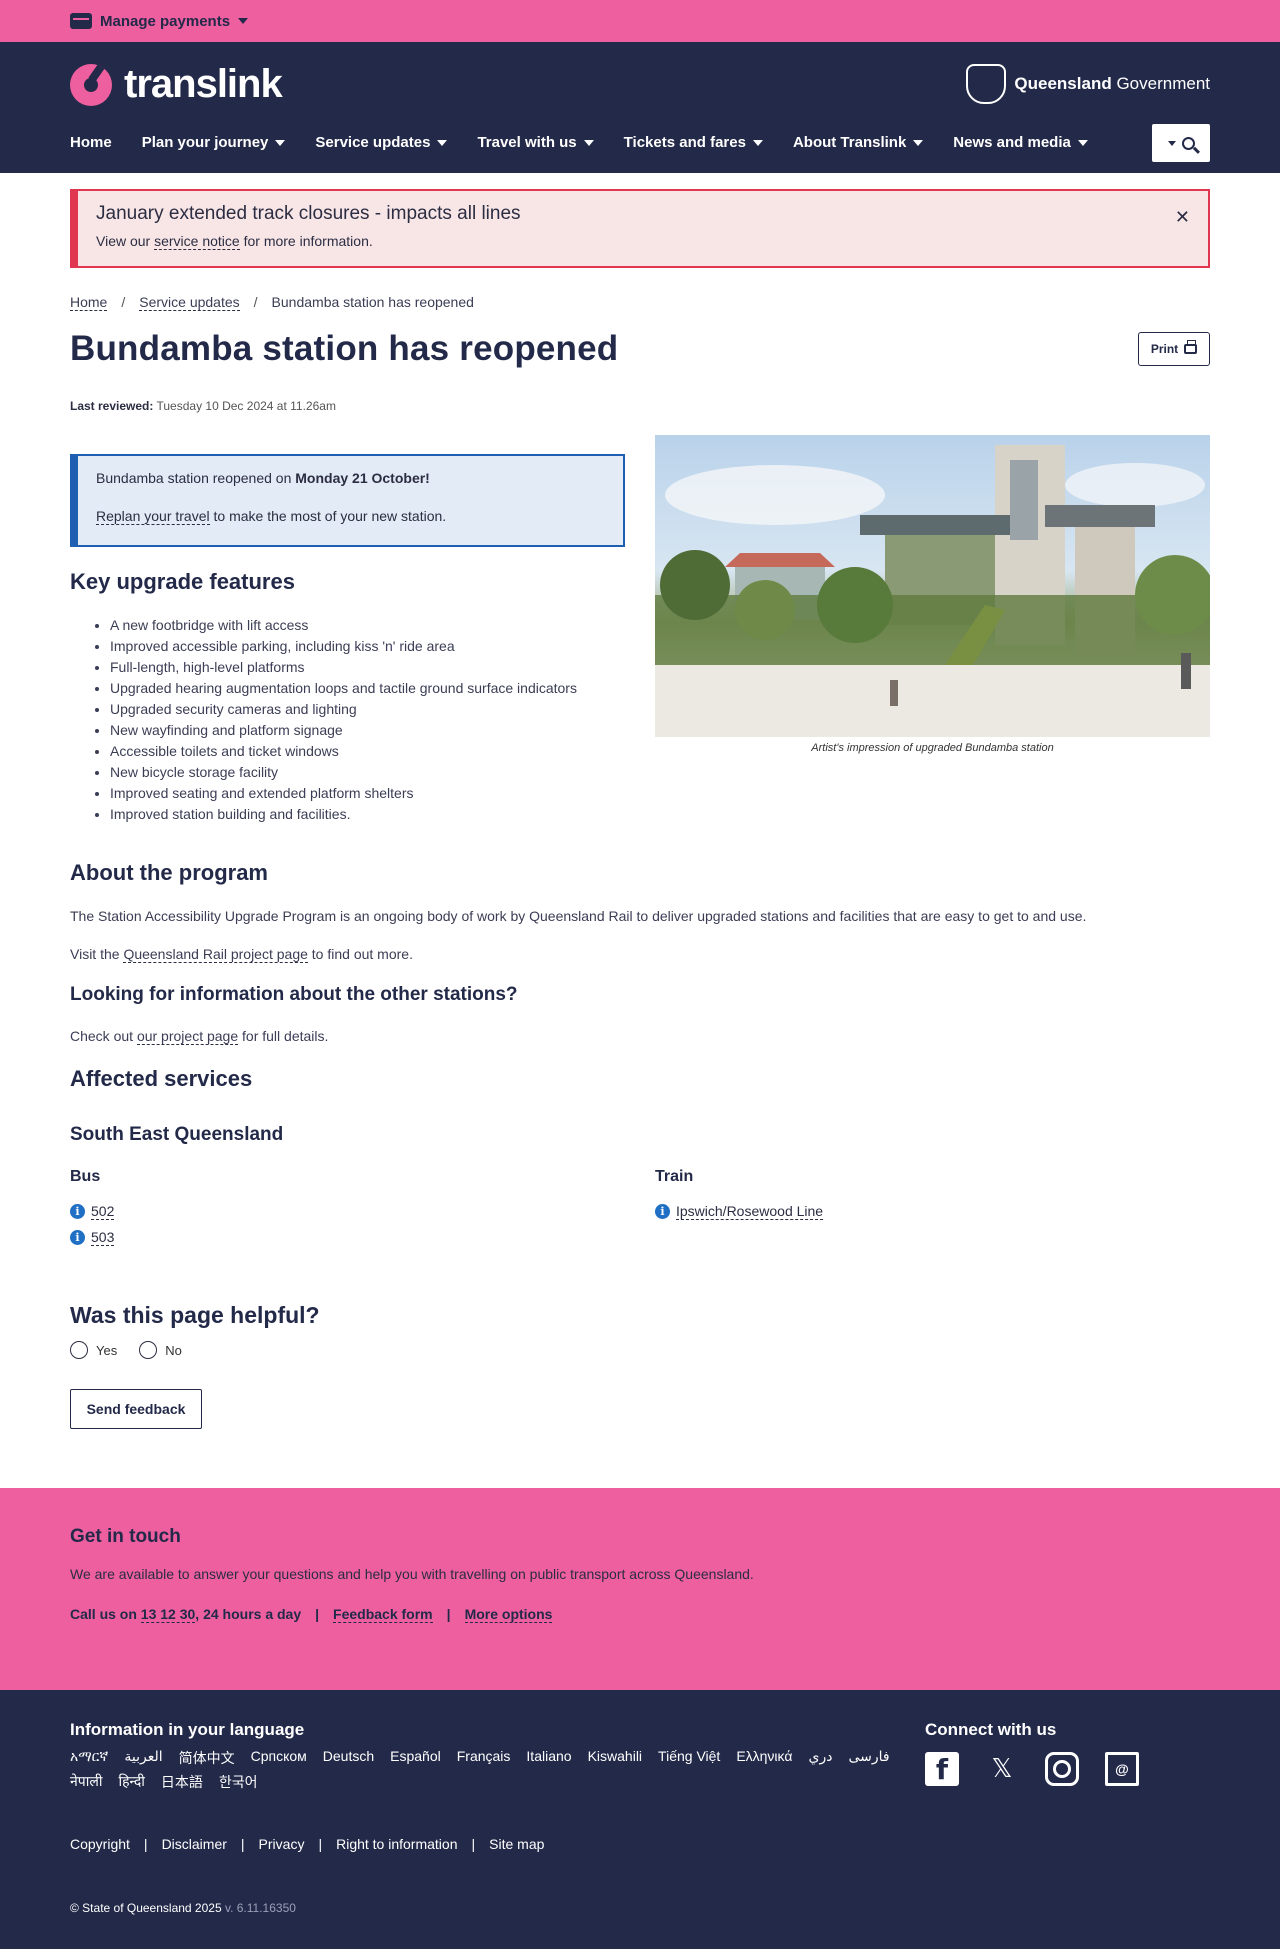 This screenshot has height=1949, width=1280. What do you see at coordinates (79, 1350) in the screenshot?
I see `yes-radio` at bounding box center [79, 1350].